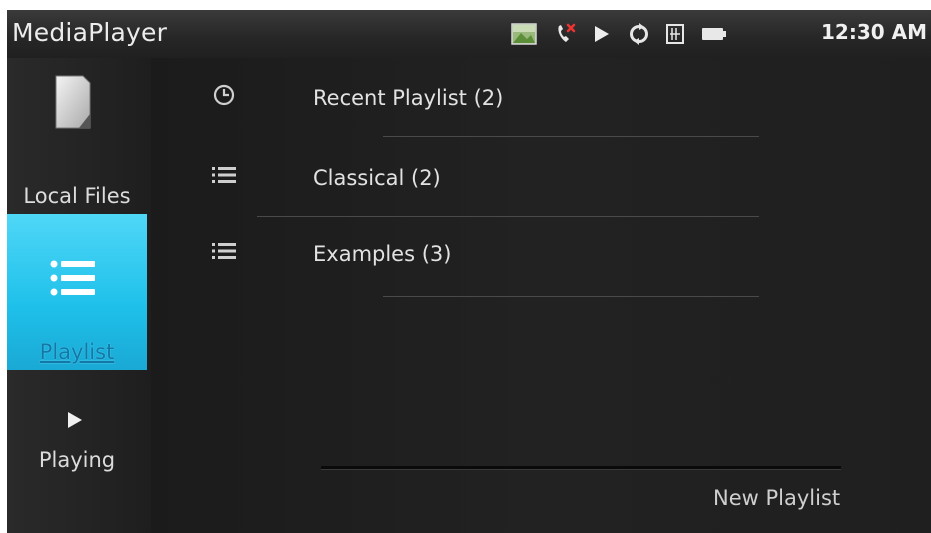  Describe the element at coordinates (541, 185) in the screenshot. I see `list-item-classical: Classical (2)` at that location.